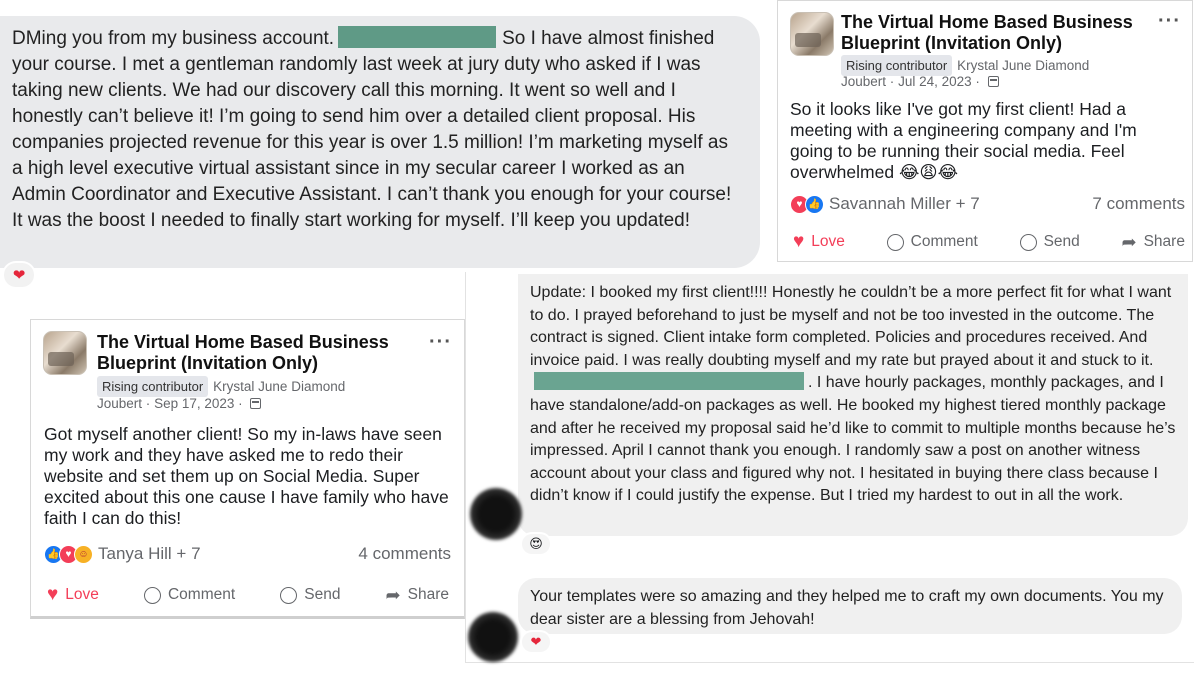  I want to click on reactions-row: 👍 ♥ ☺ Tanya Hill + 7 4 comments, so click(247, 554).